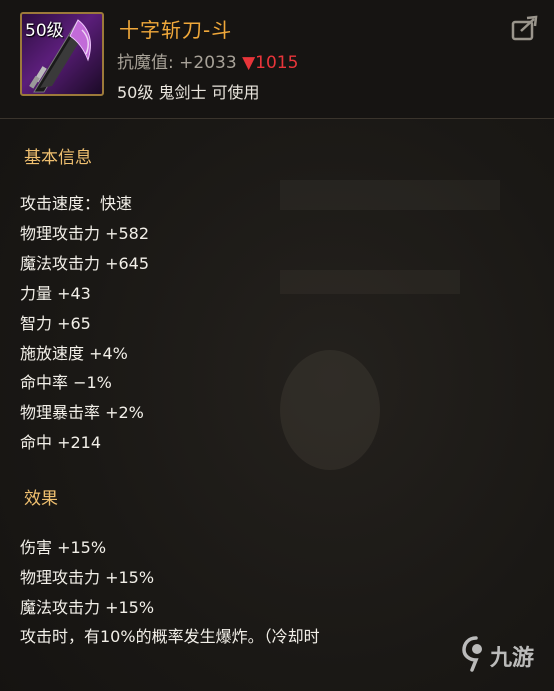 This screenshot has height=691, width=554. What do you see at coordinates (145, 63) in the screenshot?
I see `stat-label: 抗魔值:` at bounding box center [145, 63].